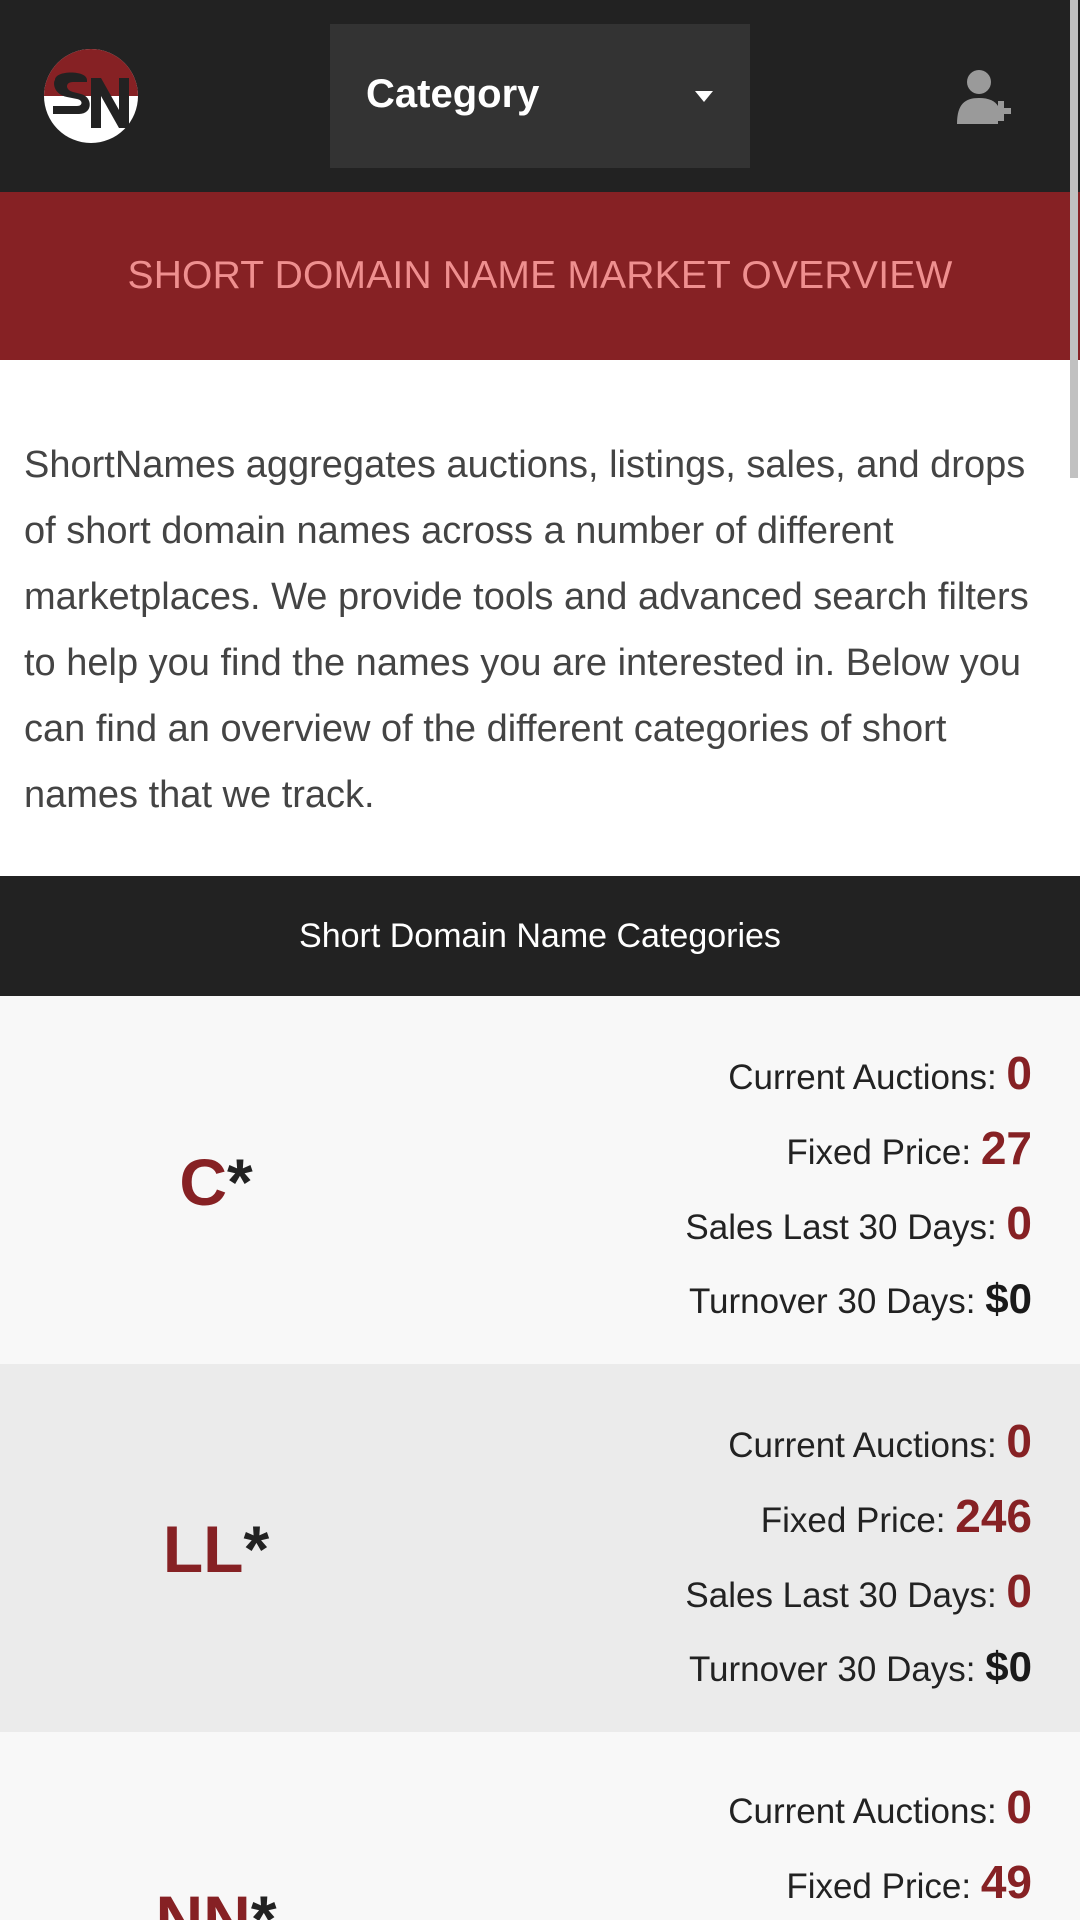 This screenshot has width=1080, height=1920. What do you see at coordinates (453, 94) in the screenshot?
I see `category-dropdown-label: Category` at bounding box center [453, 94].